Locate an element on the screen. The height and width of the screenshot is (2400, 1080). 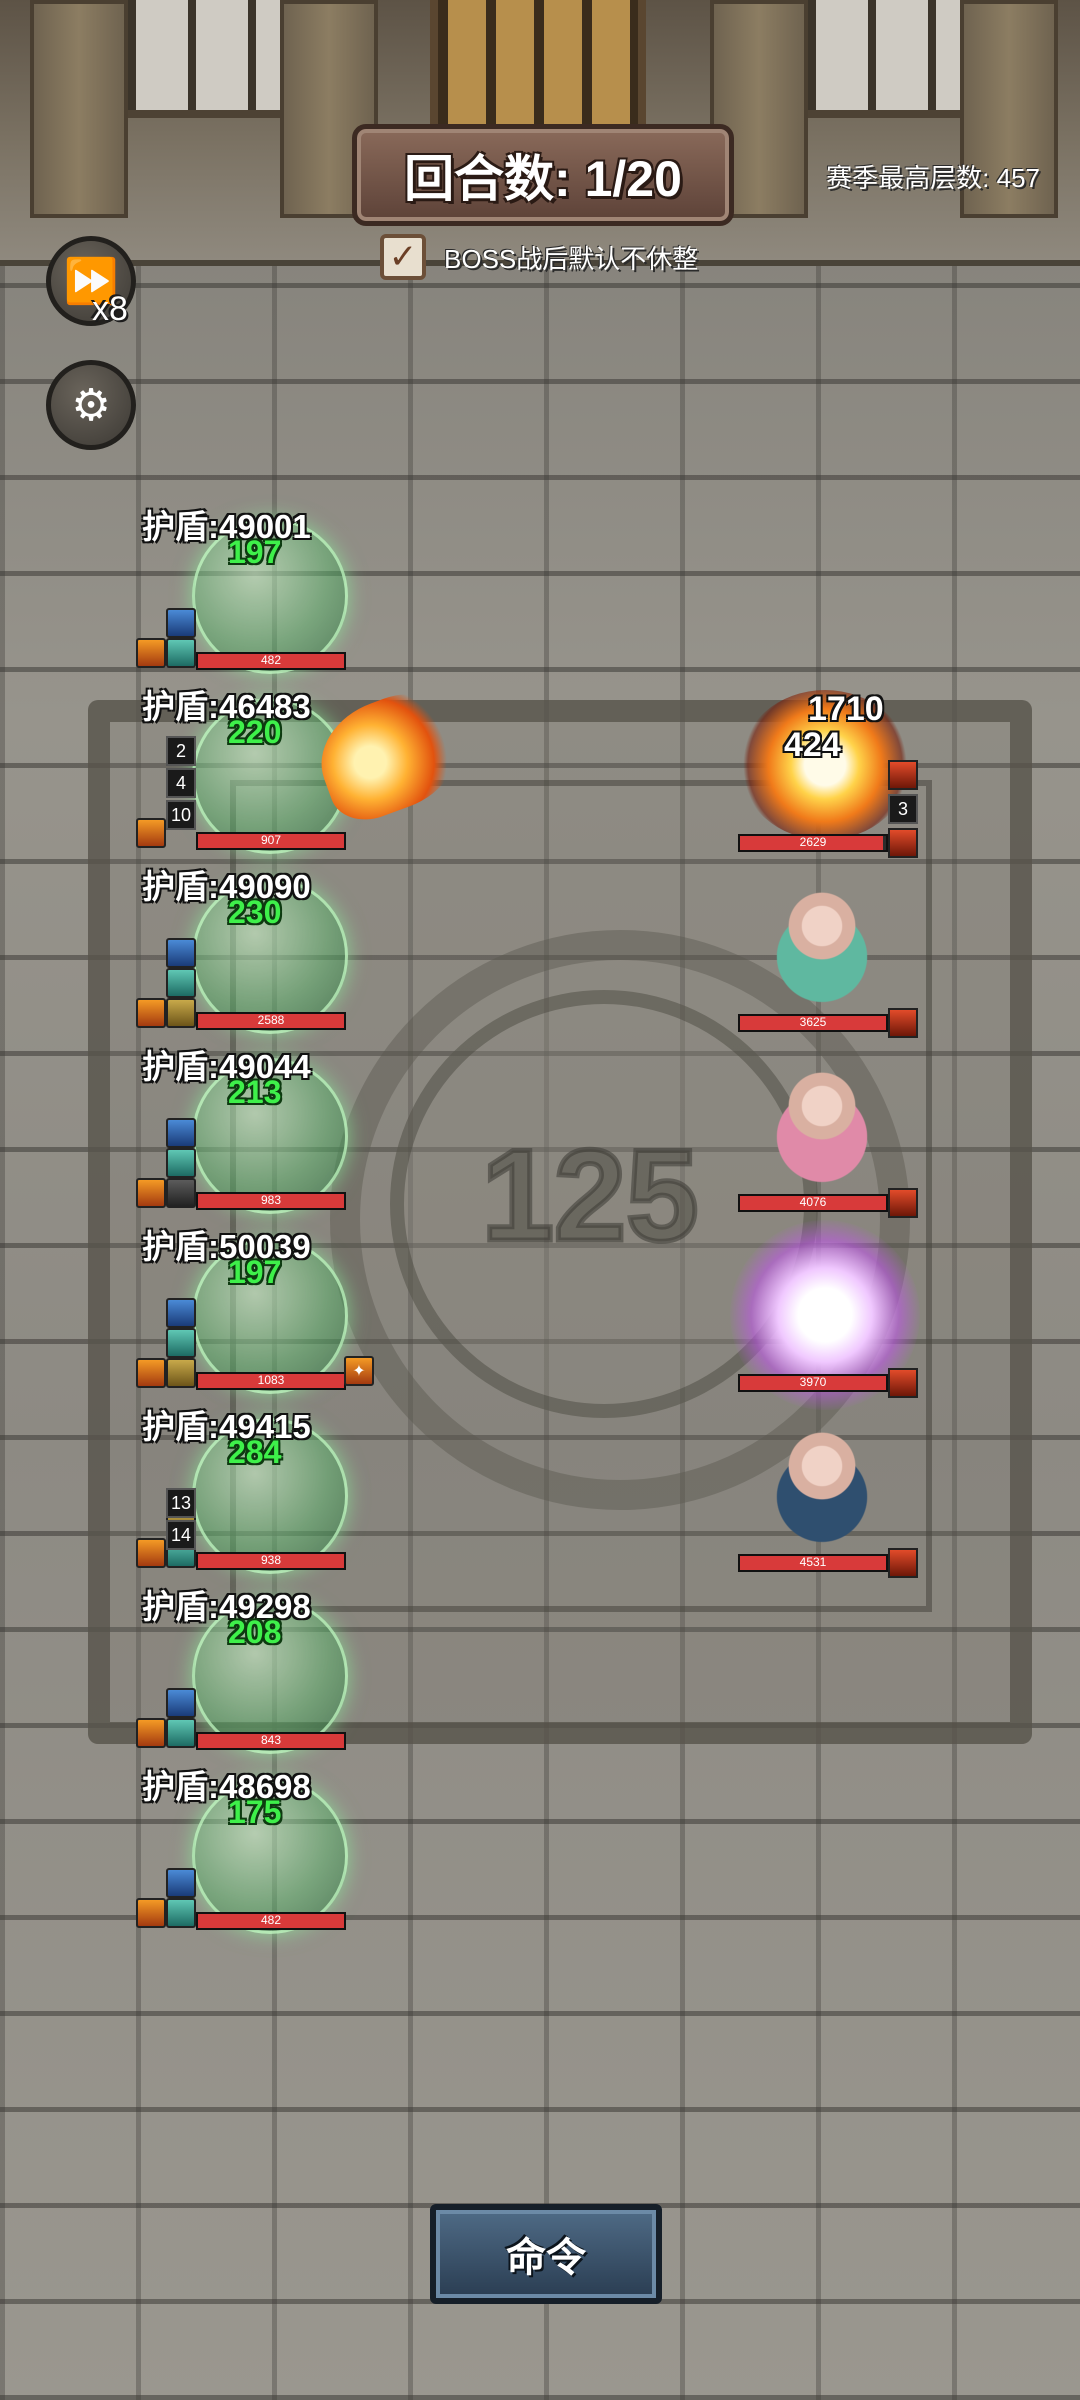
enemy-hp-bar: 3970 is located at coordinates (813, 1383).